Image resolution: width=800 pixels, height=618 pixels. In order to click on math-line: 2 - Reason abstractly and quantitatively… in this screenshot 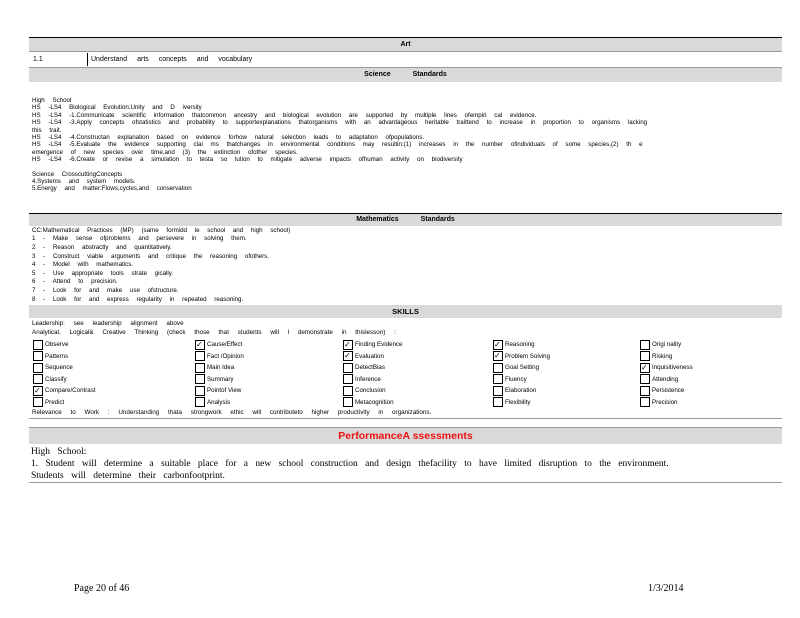, I will do `click(102, 248)`.